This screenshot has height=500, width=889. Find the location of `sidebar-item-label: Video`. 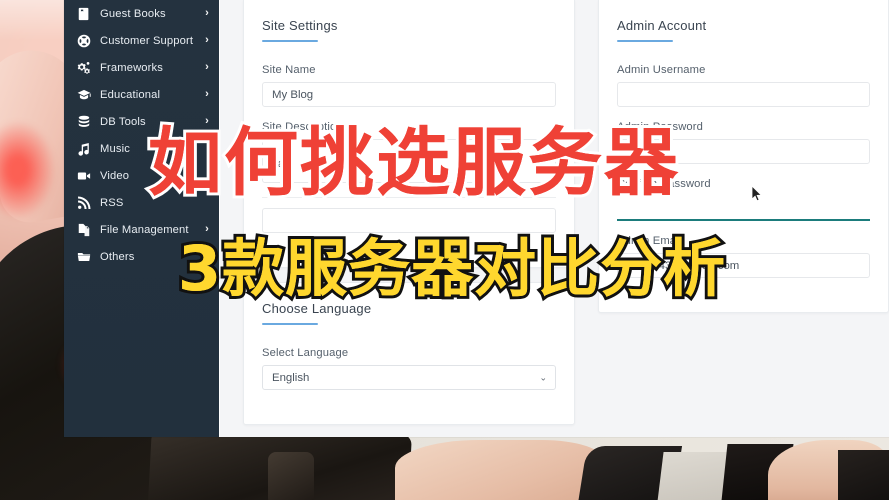

sidebar-item-label: Video is located at coordinates (115, 175).